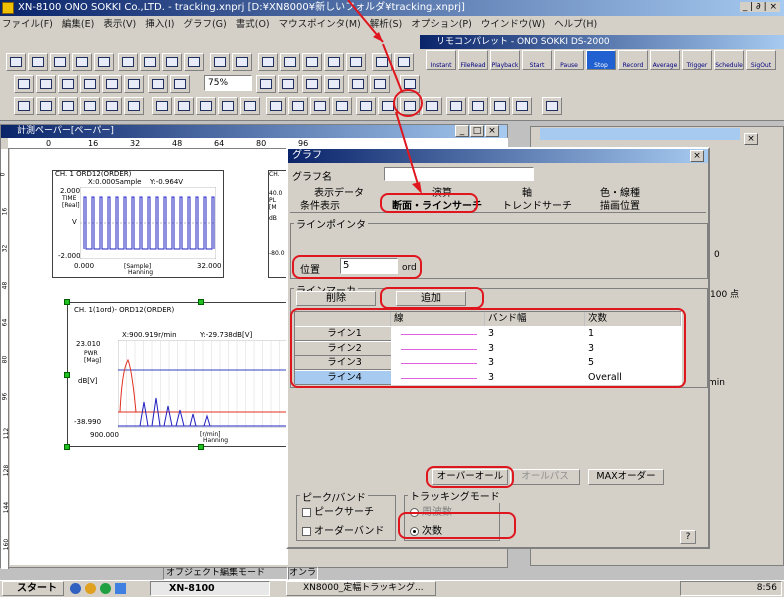 The height and width of the screenshot is (597, 784). What do you see at coordinates (33, 588) in the screenshot?
I see `start-button: スタート` at bounding box center [33, 588].